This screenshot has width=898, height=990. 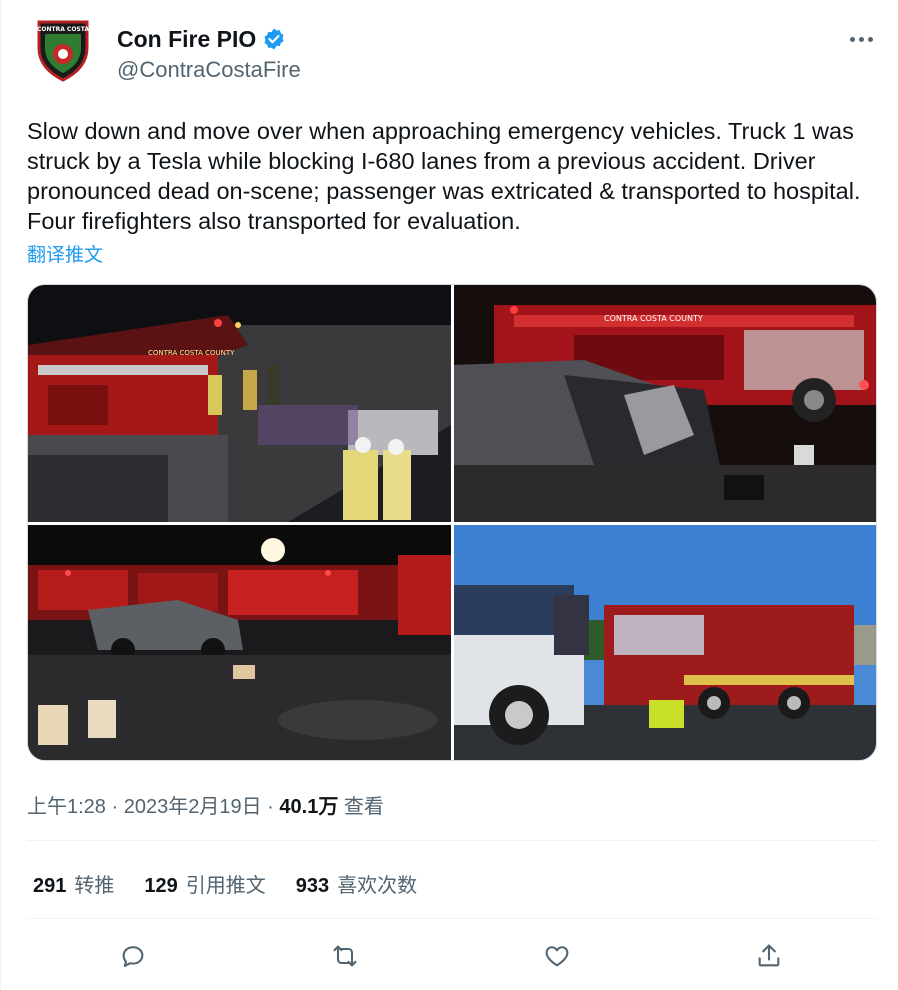 What do you see at coordinates (65, 253) in the screenshot?
I see `translate-tweet-link: 翻译推文` at bounding box center [65, 253].